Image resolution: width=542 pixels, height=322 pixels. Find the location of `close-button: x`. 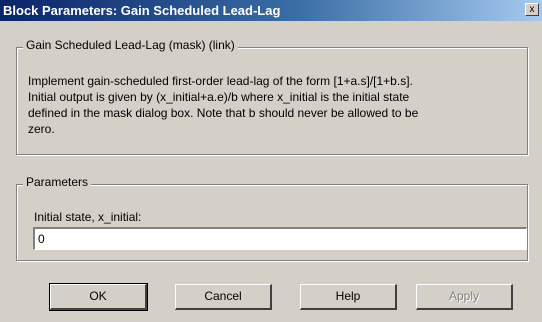

close-button: x is located at coordinates (532, 9).